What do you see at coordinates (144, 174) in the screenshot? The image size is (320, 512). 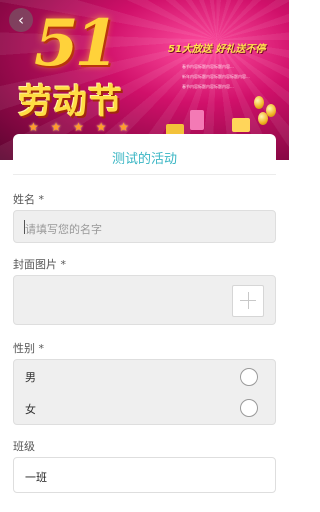 I see `divider` at bounding box center [144, 174].